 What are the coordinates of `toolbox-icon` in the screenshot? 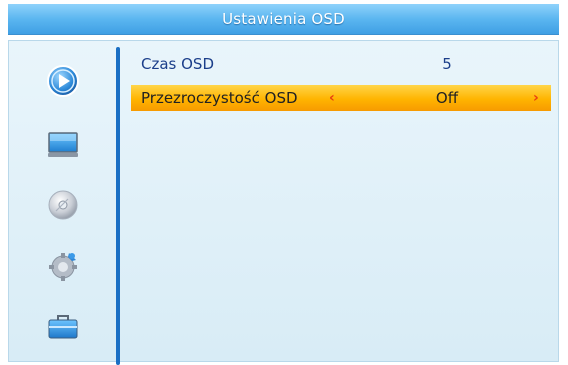 It's located at (63, 327).